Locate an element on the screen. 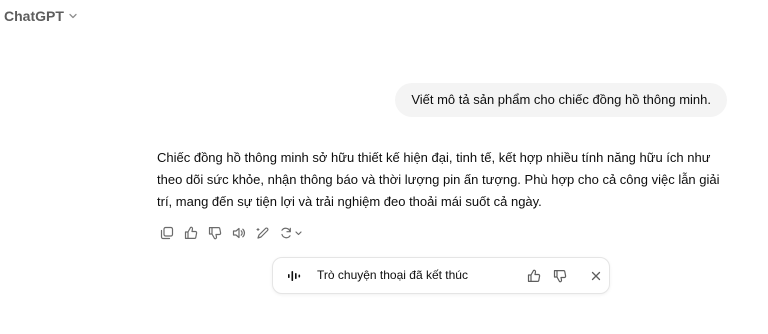 The width and height of the screenshot is (768, 334). voice-ended-banner: Trò chuyện thoại đã kết thúc is located at coordinates (441, 275).